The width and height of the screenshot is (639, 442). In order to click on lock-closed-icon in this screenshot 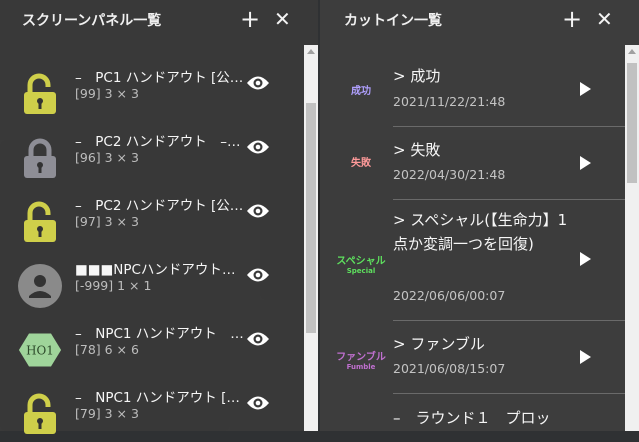, I will do `click(40, 158)`.